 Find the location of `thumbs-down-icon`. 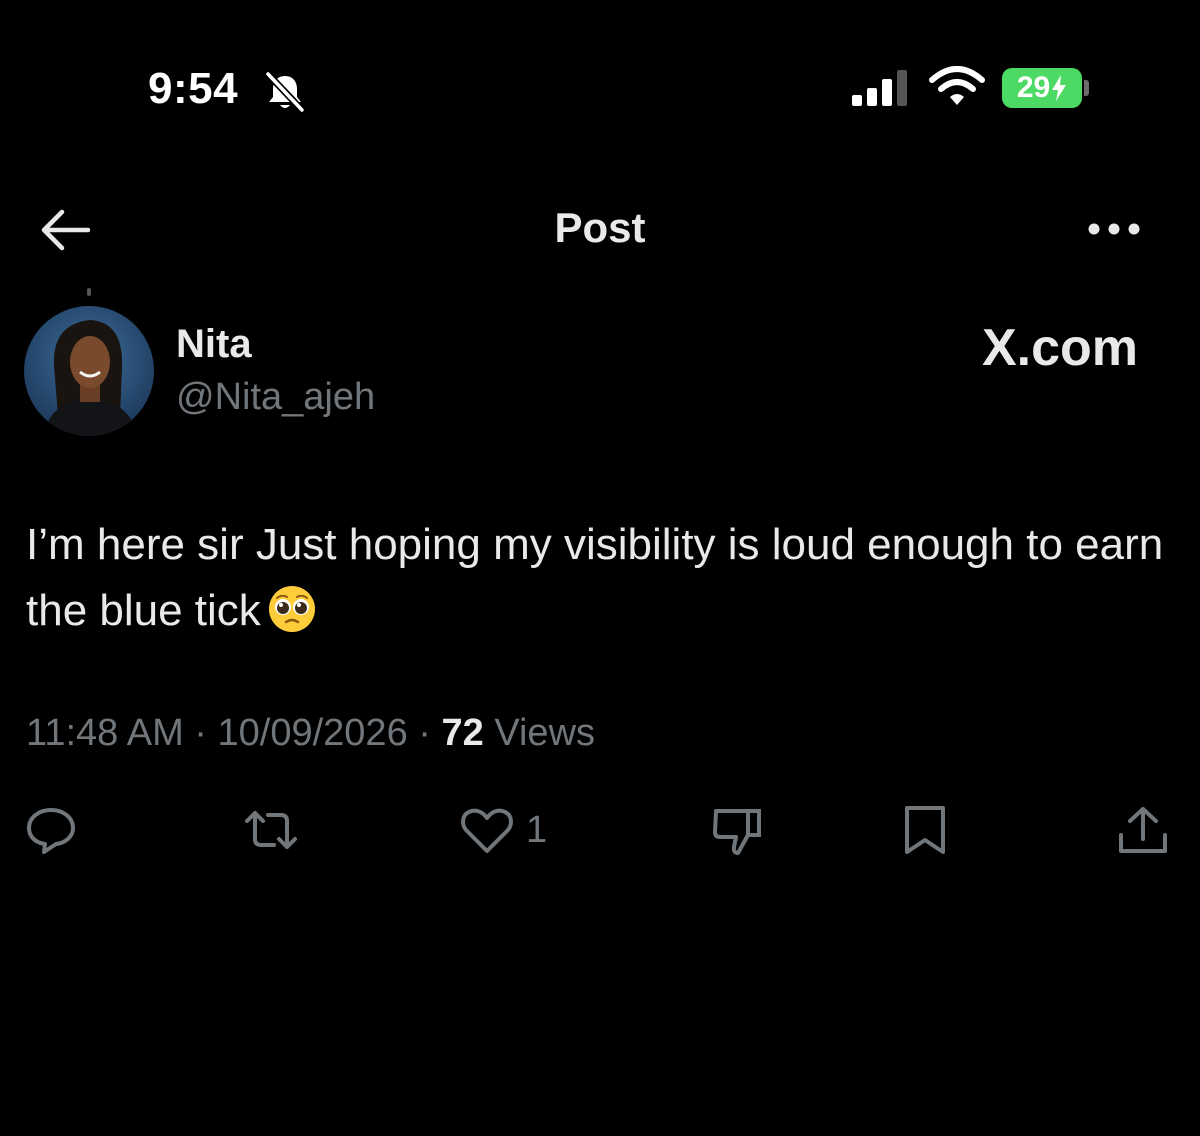

thumbs-down-icon is located at coordinates (737, 832).